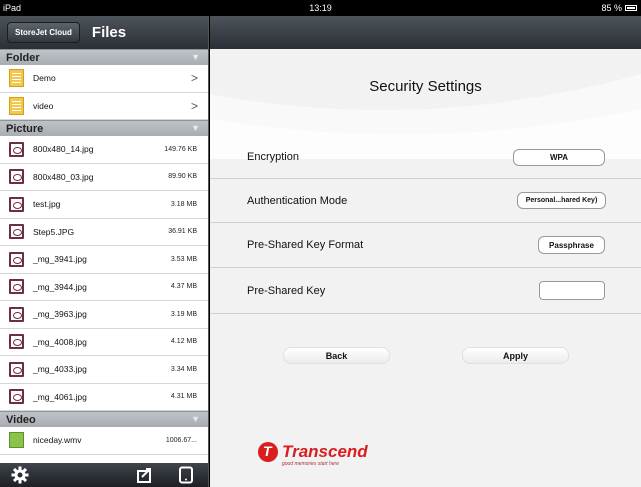 The width and height of the screenshot is (641, 487). I want to click on file-size: 4.12 MB, so click(183, 342).